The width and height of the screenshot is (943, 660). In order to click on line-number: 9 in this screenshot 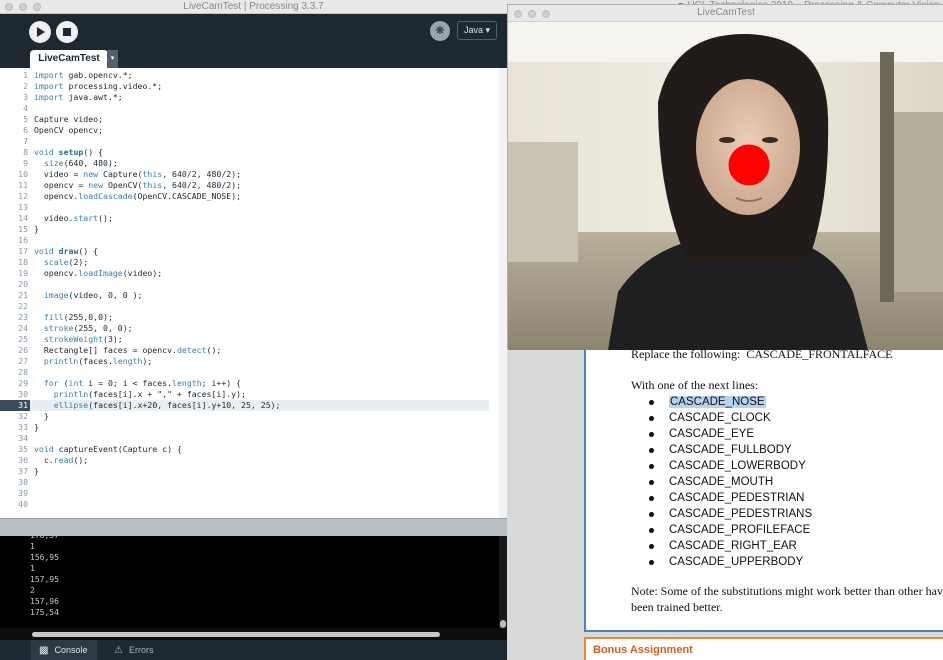, I will do `click(25, 163)`.